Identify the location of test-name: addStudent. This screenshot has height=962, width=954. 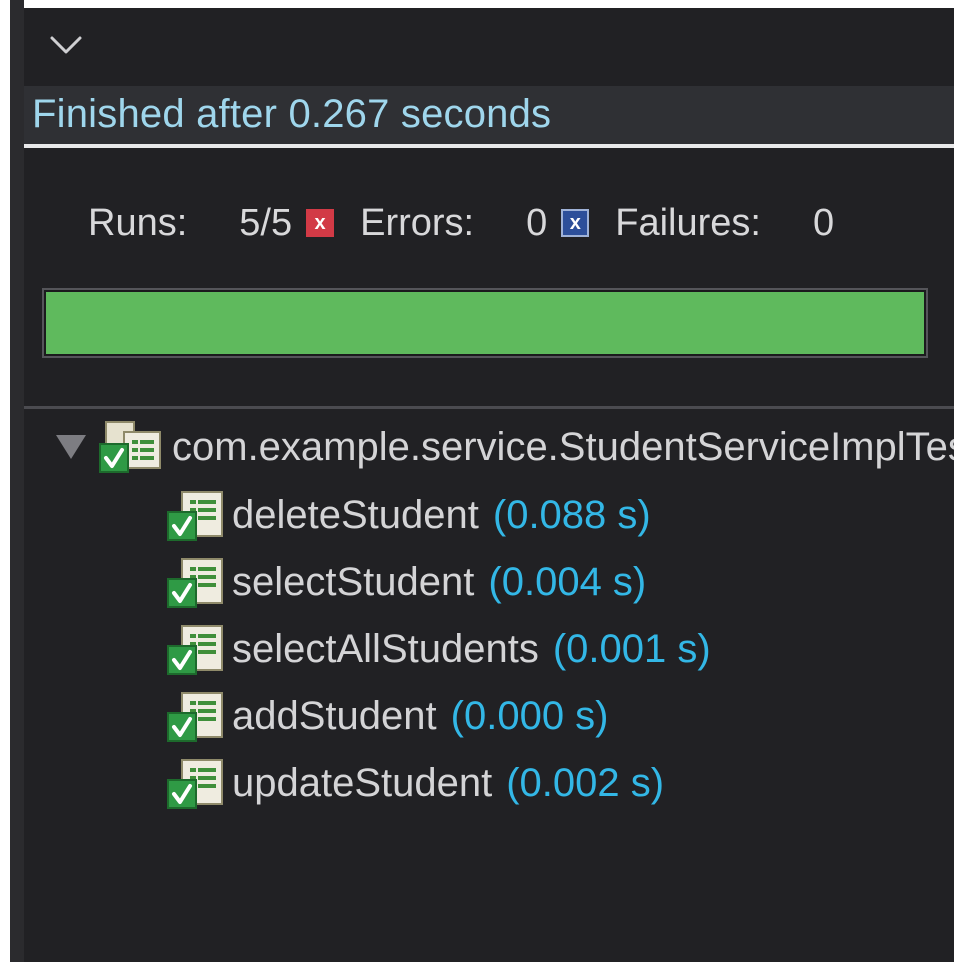
(334, 715).